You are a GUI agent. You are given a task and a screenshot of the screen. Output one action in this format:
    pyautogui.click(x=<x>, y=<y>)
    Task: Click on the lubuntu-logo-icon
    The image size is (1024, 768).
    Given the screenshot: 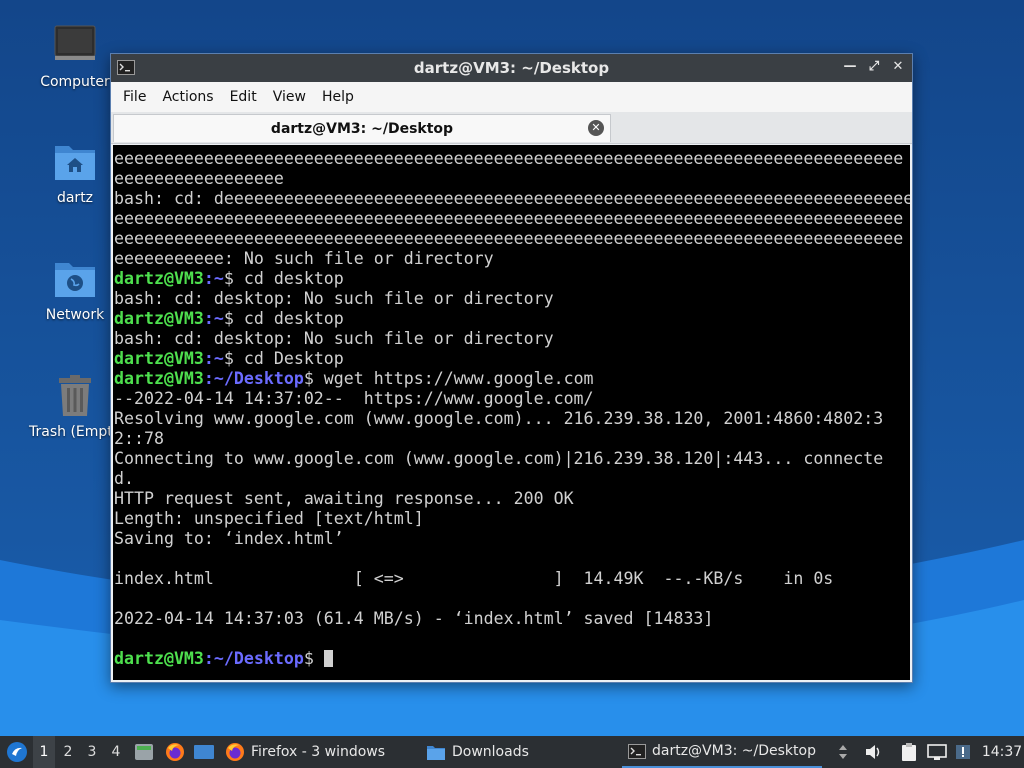 What is the action you would take?
    pyautogui.click(x=17, y=752)
    